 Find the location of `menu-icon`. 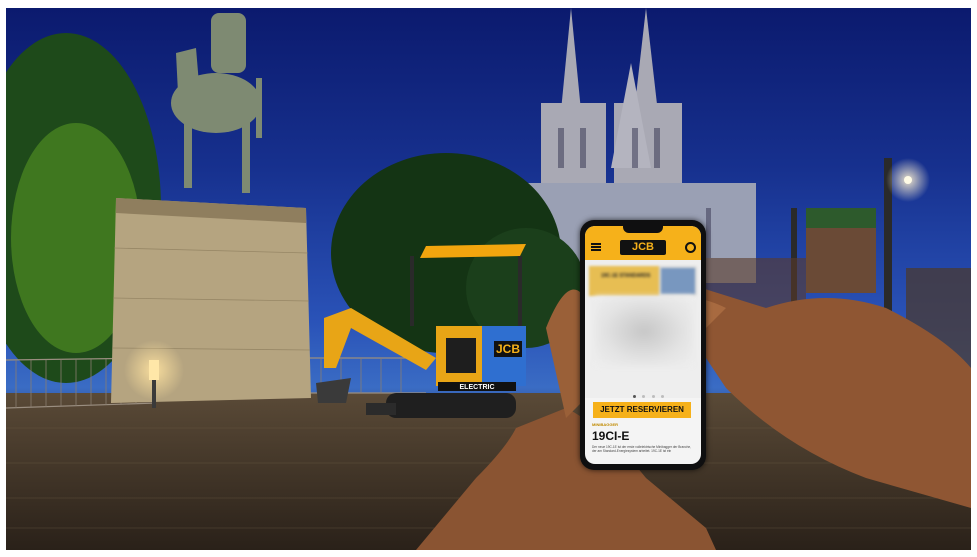

menu-icon is located at coordinates (596, 247).